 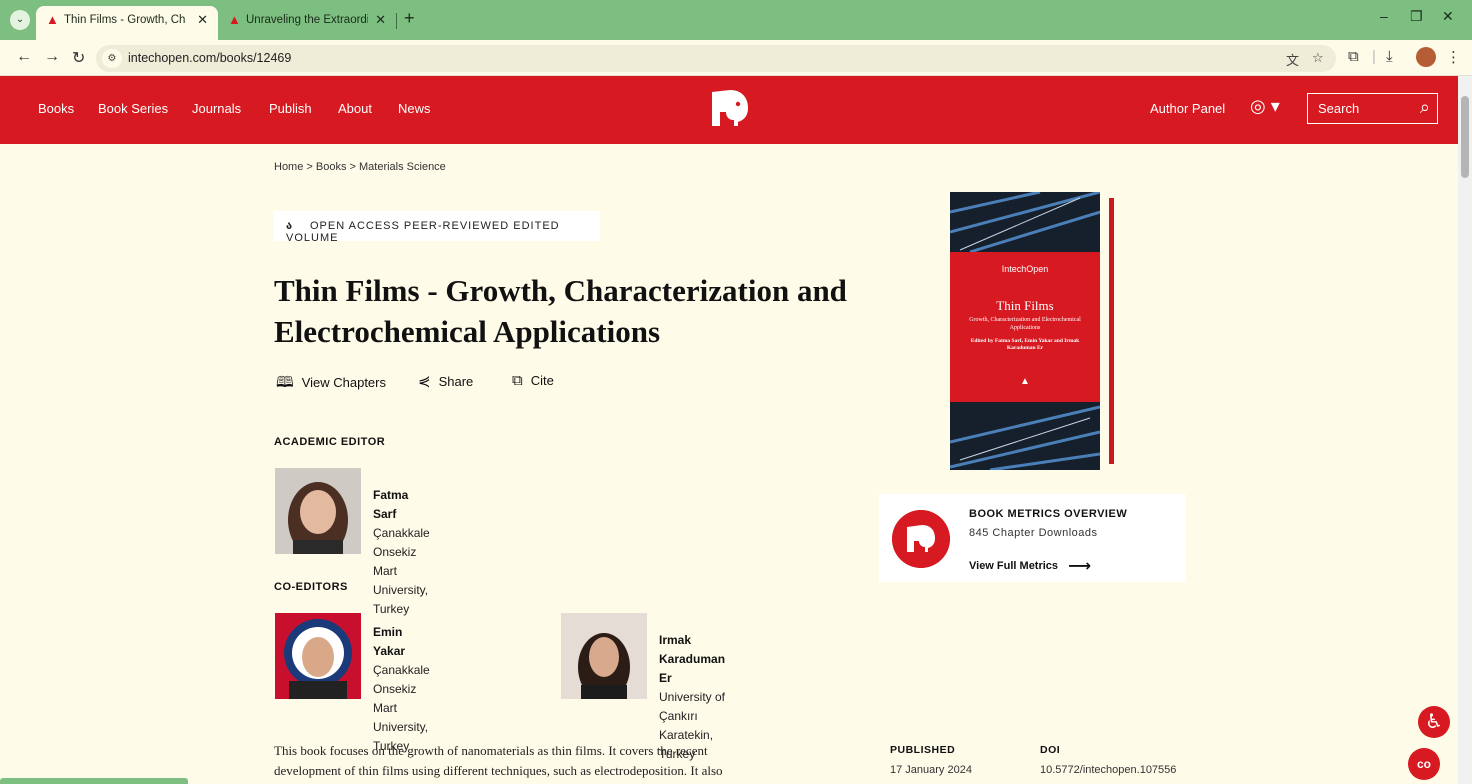 What do you see at coordinates (401, 727) in the screenshot?
I see `editor-affiliation-cont: University,` at bounding box center [401, 727].